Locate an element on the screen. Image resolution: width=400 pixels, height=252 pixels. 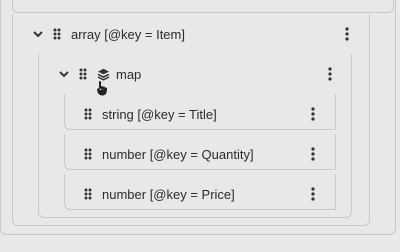
field-label-price: number [@key = Price] is located at coordinates (168, 194).